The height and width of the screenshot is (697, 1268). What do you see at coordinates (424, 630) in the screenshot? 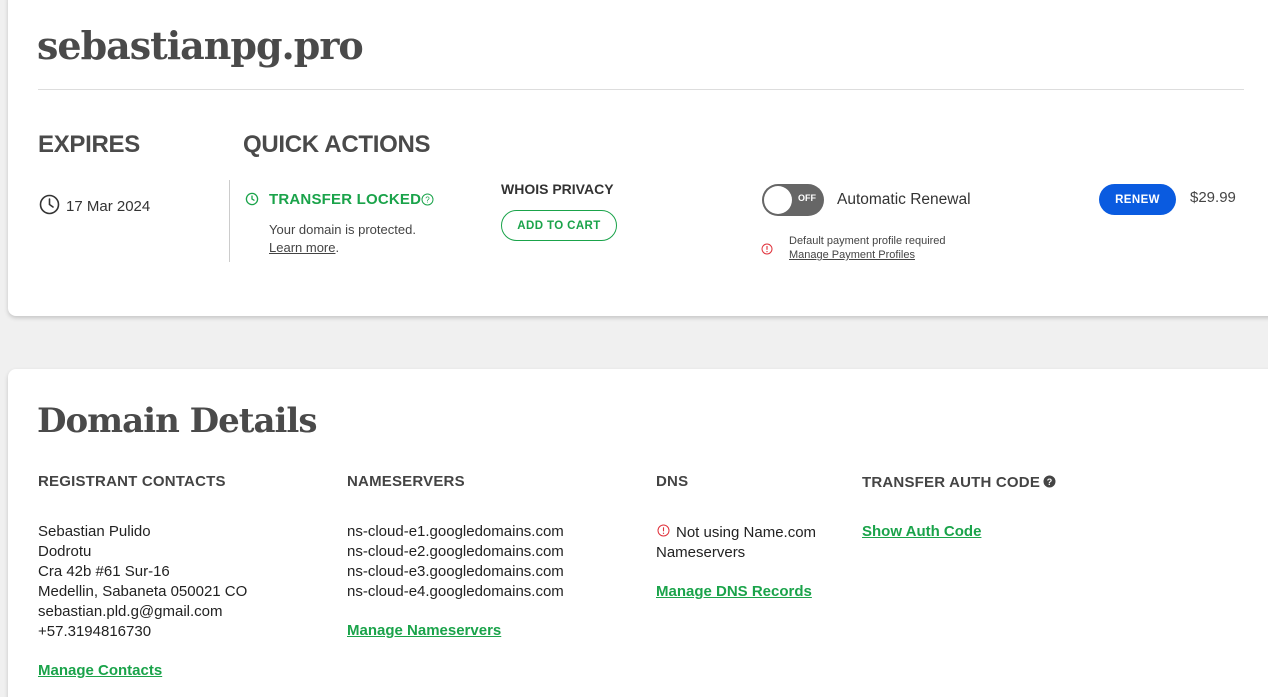
I see `manage-nameservers-link: Manage Nameservers` at bounding box center [424, 630].